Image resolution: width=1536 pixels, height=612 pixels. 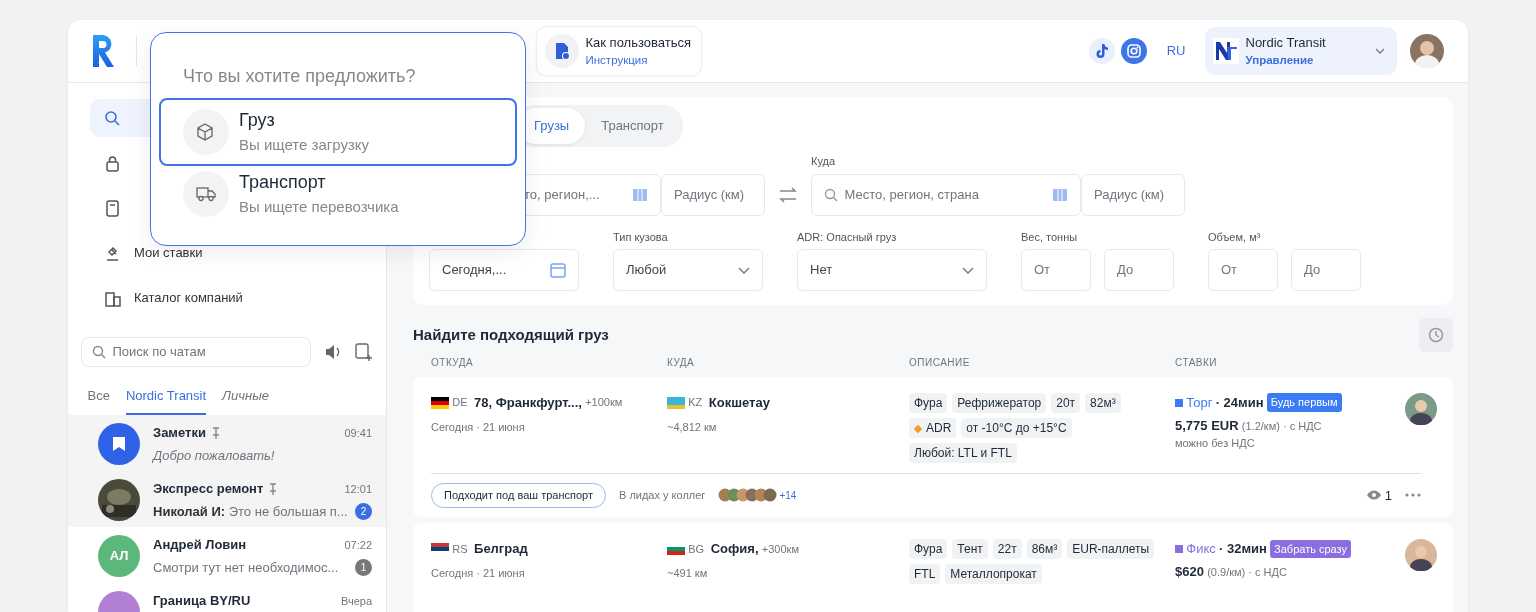 I want to click on unread-count: 2, so click(x=363, y=511).